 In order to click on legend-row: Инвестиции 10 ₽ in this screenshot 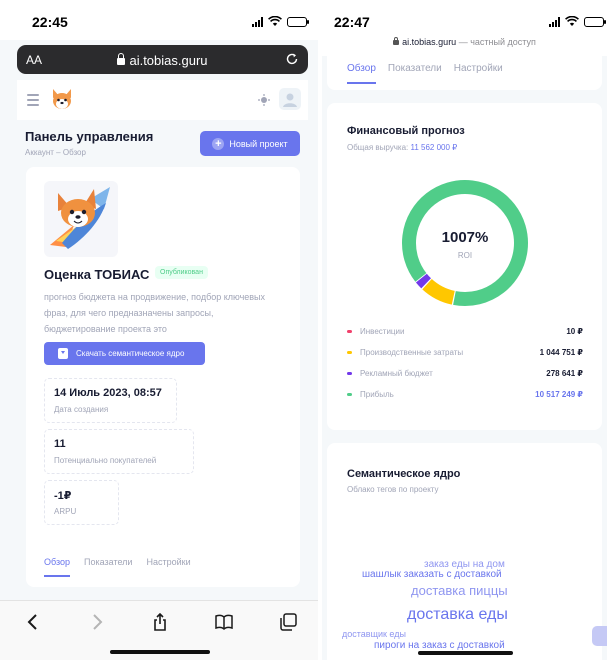, I will do `click(465, 331)`.